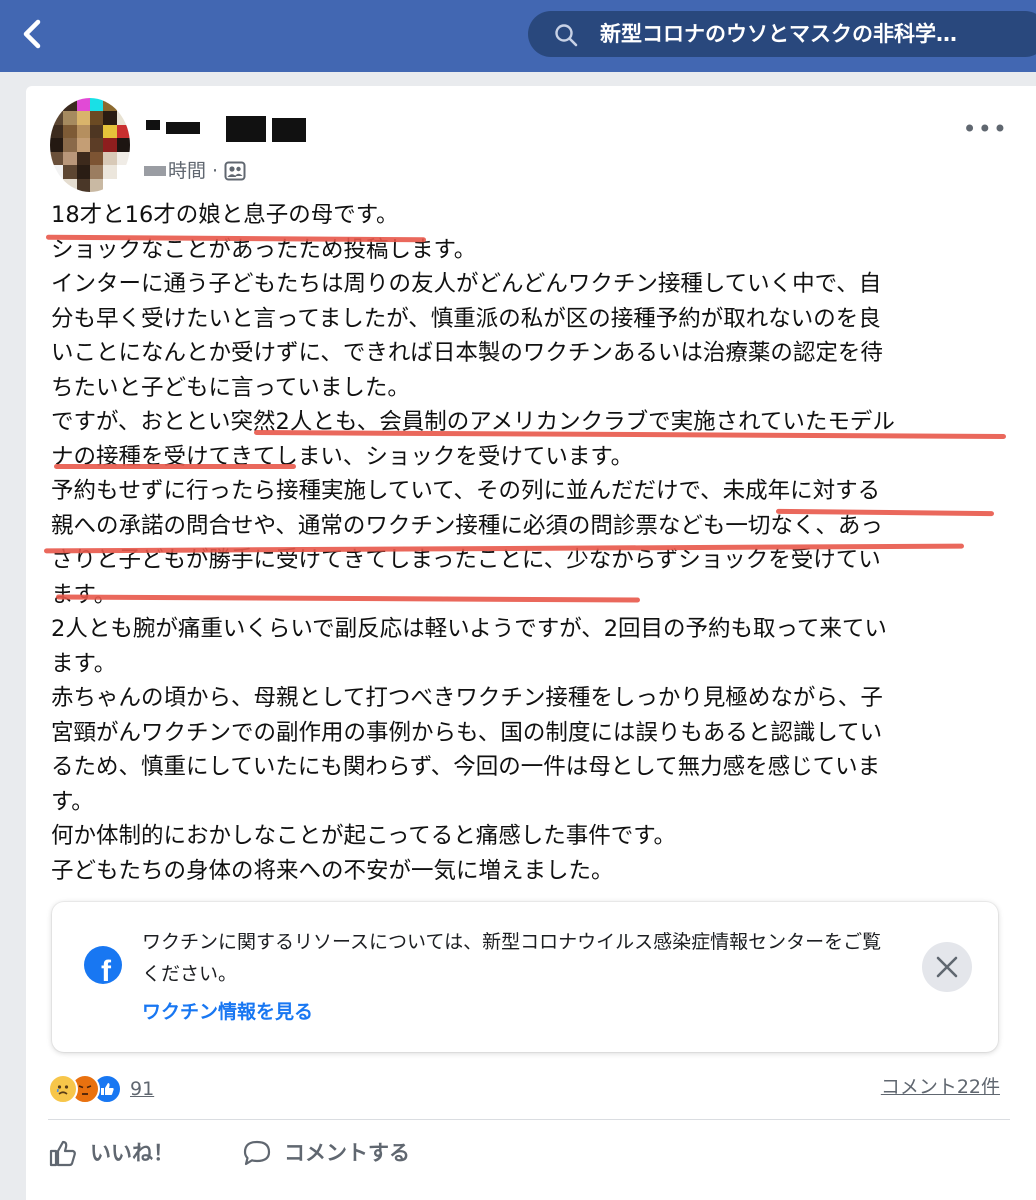 This screenshot has width=1036, height=1200. Describe the element at coordinates (101, 1089) in the screenshot. I see `reactions-summary: 91` at that location.